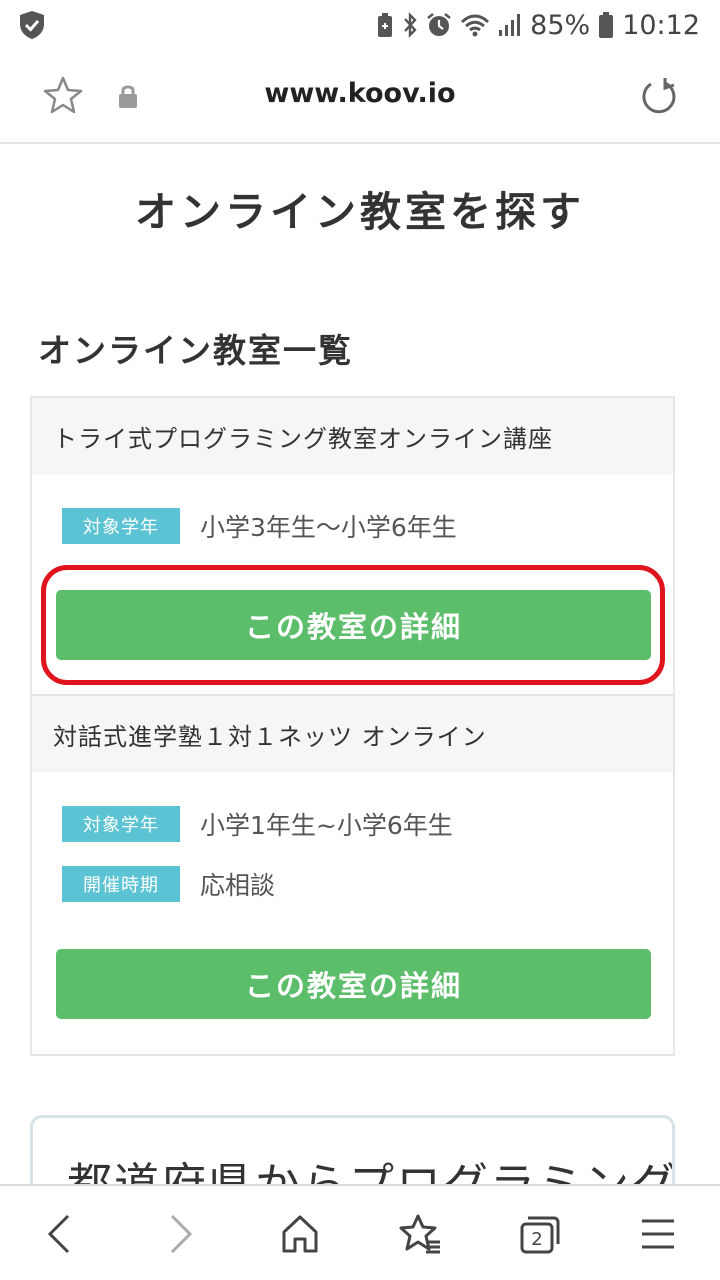 Image resolution: width=720 pixels, height=1280 pixels. I want to click on classroom-name: トライ式プログラミング教室オンライン講座, so click(352, 436).